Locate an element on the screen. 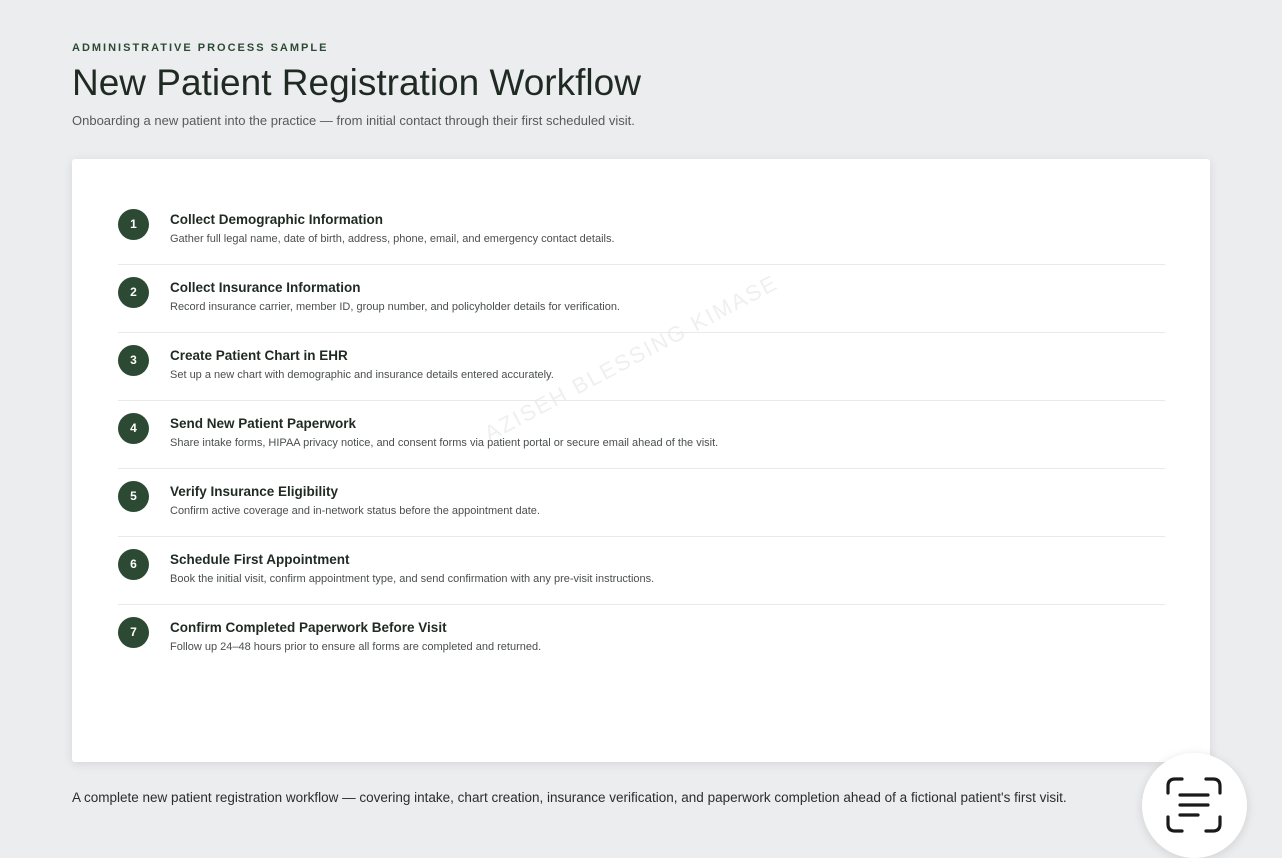 Image resolution: width=1282 pixels, height=858 pixels. step-title: Confirm Completed Paperwork Before Visit is located at coordinates (308, 627).